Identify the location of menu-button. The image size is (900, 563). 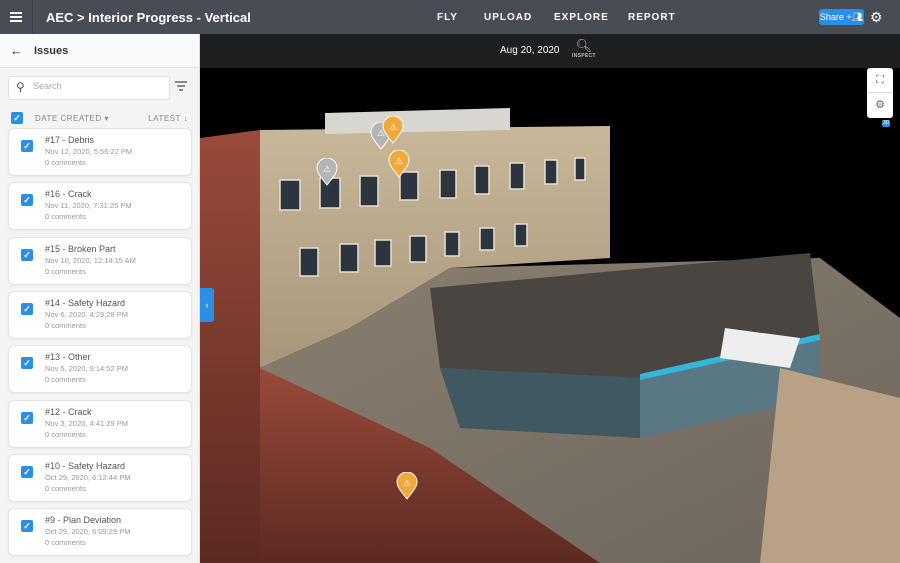
(16, 17).